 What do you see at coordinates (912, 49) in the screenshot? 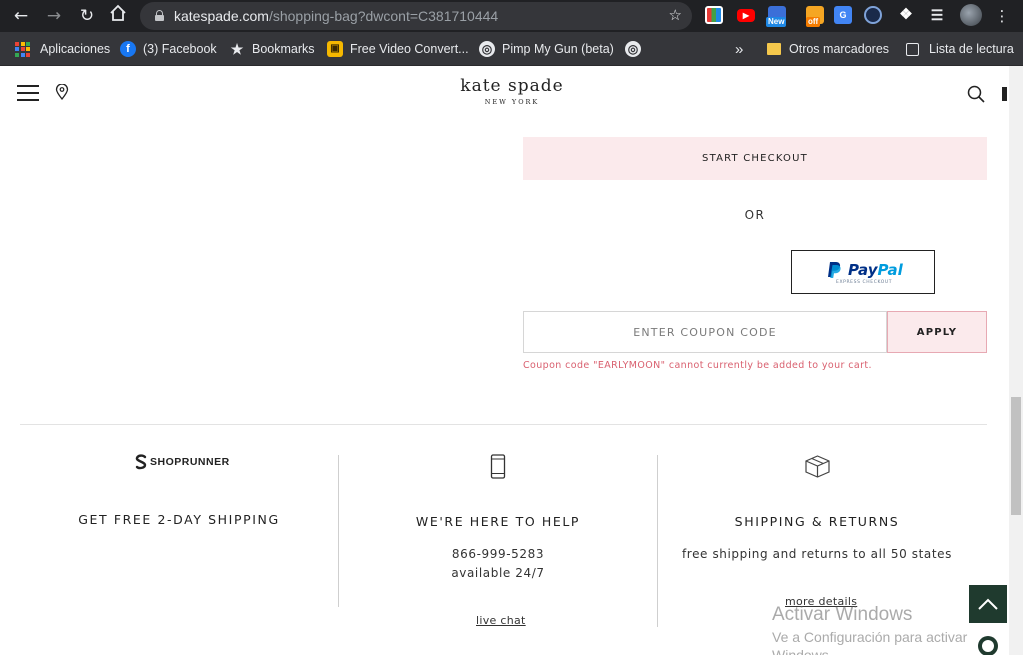
I see `reading-list-icon` at bounding box center [912, 49].